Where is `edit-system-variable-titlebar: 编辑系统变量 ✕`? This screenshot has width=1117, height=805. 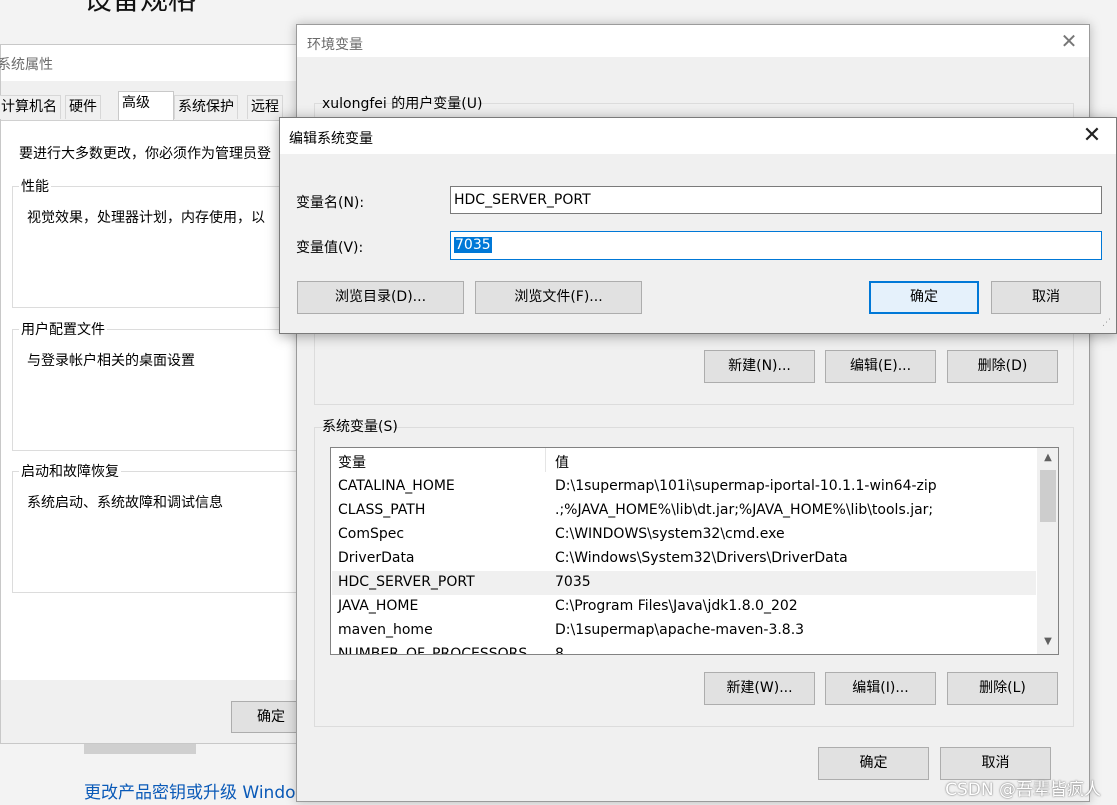
edit-system-variable-titlebar: 编辑系统变量 ✕ is located at coordinates (698, 136).